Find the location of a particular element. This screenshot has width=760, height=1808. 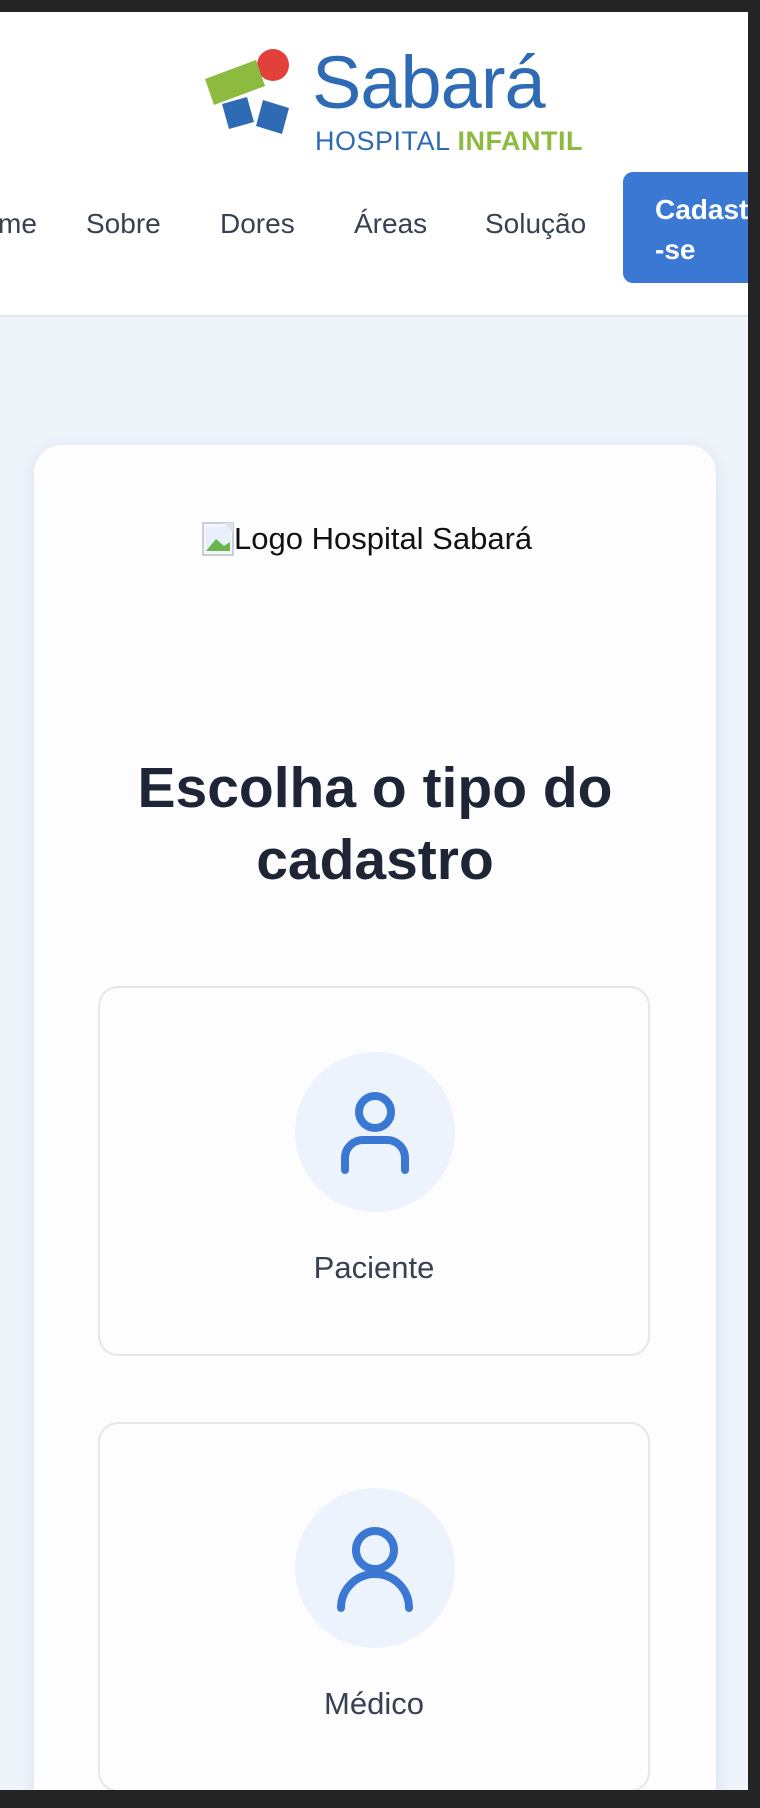

option-label: Paciente is located at coordinates (374, 1267).